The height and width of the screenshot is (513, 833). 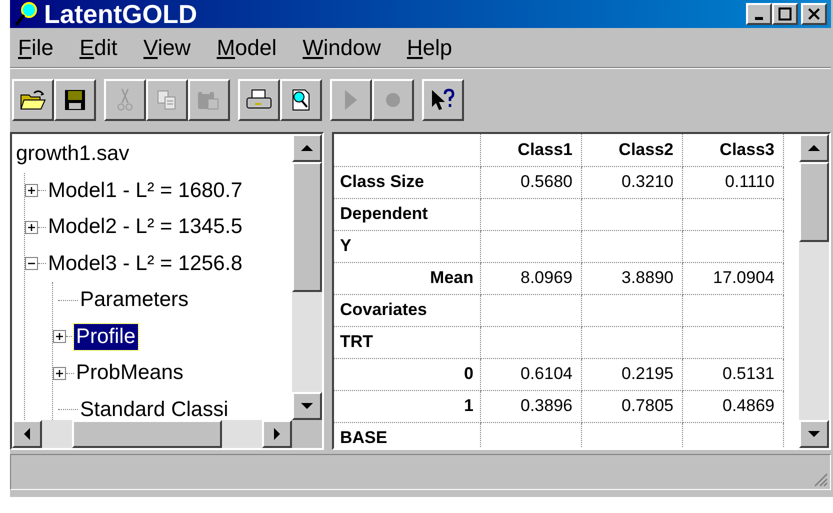 What do you see at coordinates (732, 150) in the screenshot?
I see `column-header: Class3` at bounding box center [732, 150].